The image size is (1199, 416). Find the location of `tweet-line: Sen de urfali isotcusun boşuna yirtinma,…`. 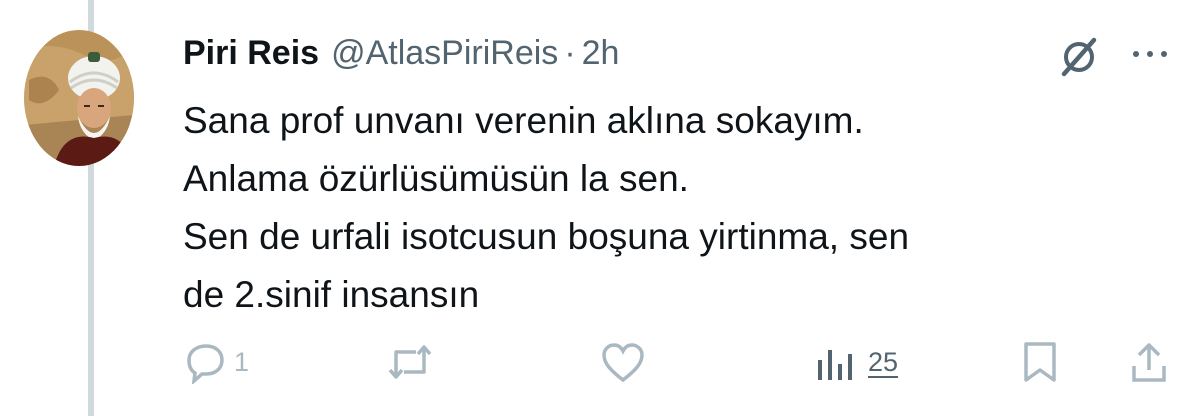

tweet-line: Sen de urfali isotcusun boşuna yirtinma,… is located at coordinates (546, 236).